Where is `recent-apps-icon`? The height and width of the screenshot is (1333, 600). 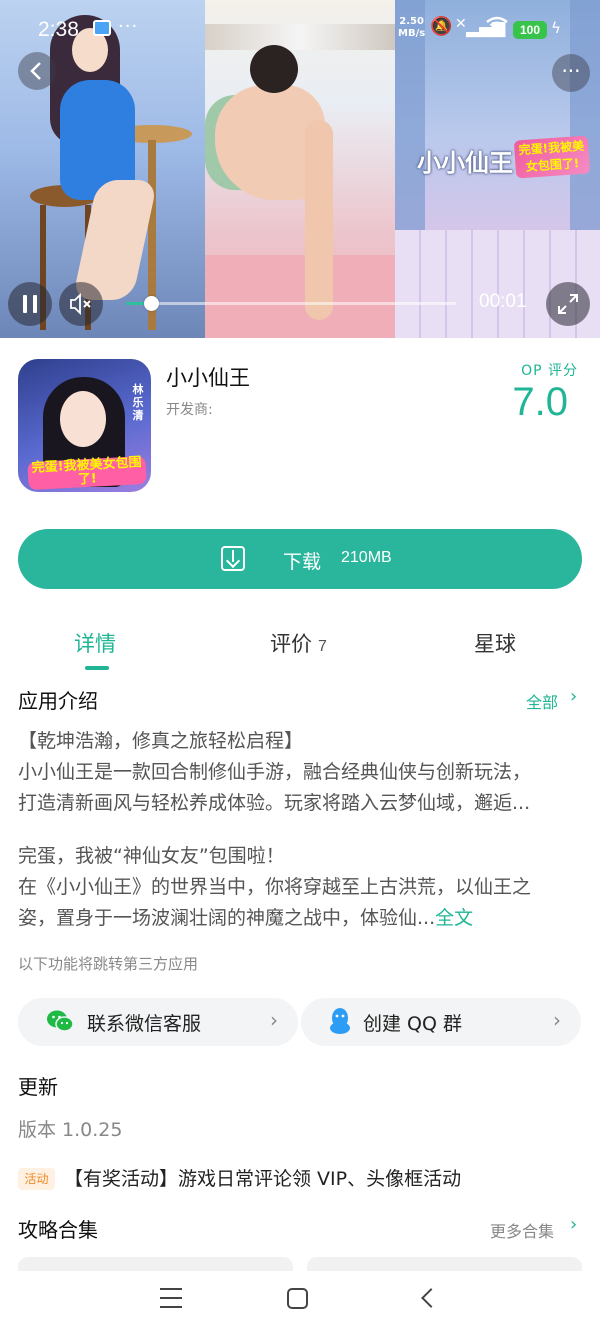
recent-apps-icon is located at coordinates (171, 1298).